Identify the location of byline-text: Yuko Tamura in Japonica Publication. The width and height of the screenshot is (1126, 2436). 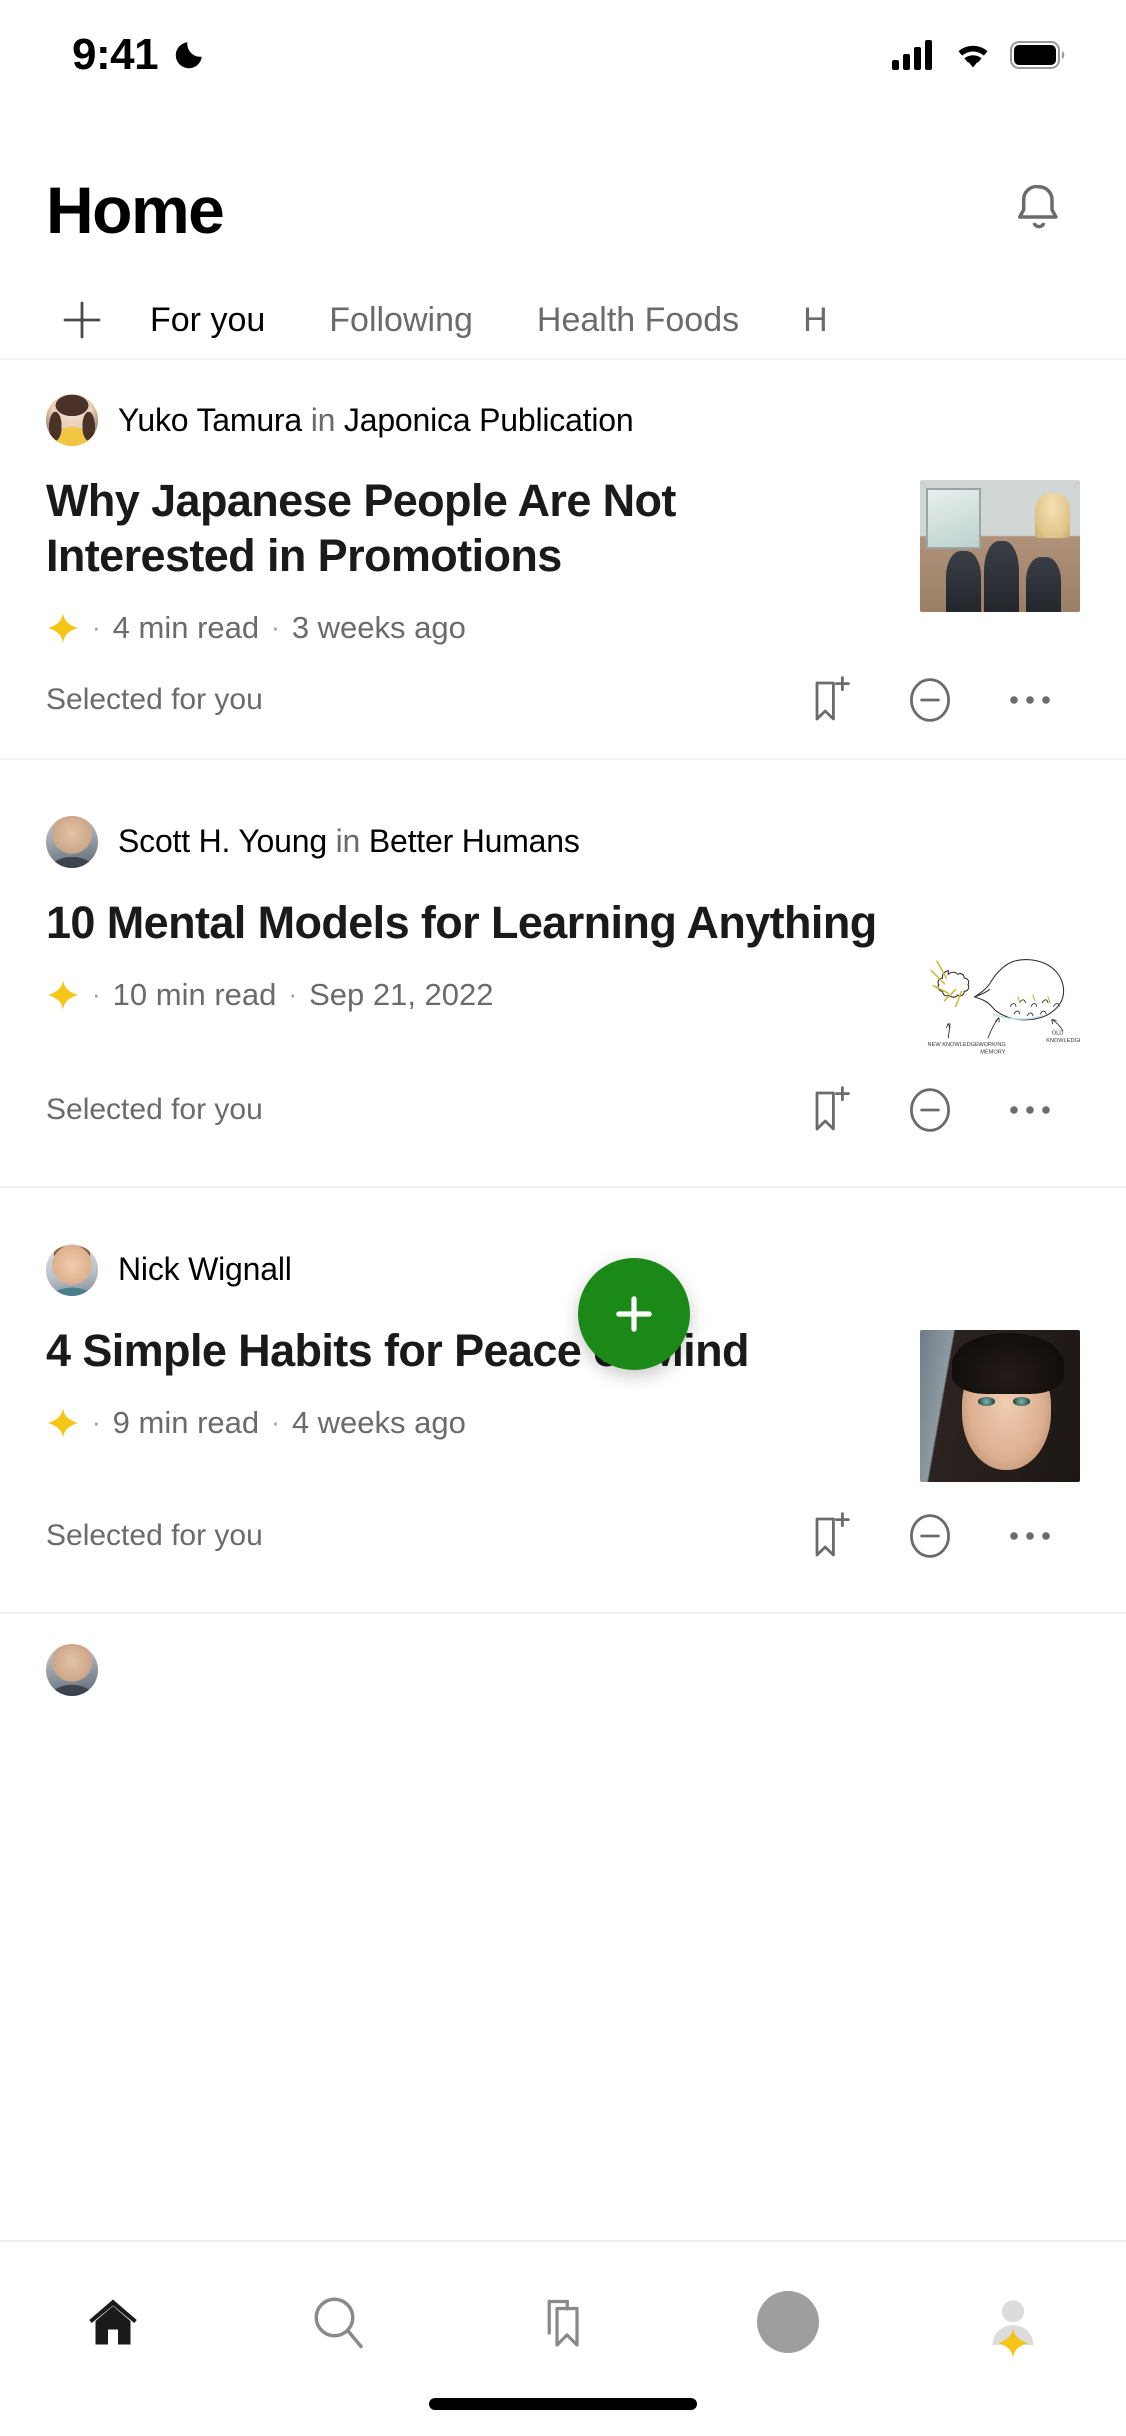
(376, 420).